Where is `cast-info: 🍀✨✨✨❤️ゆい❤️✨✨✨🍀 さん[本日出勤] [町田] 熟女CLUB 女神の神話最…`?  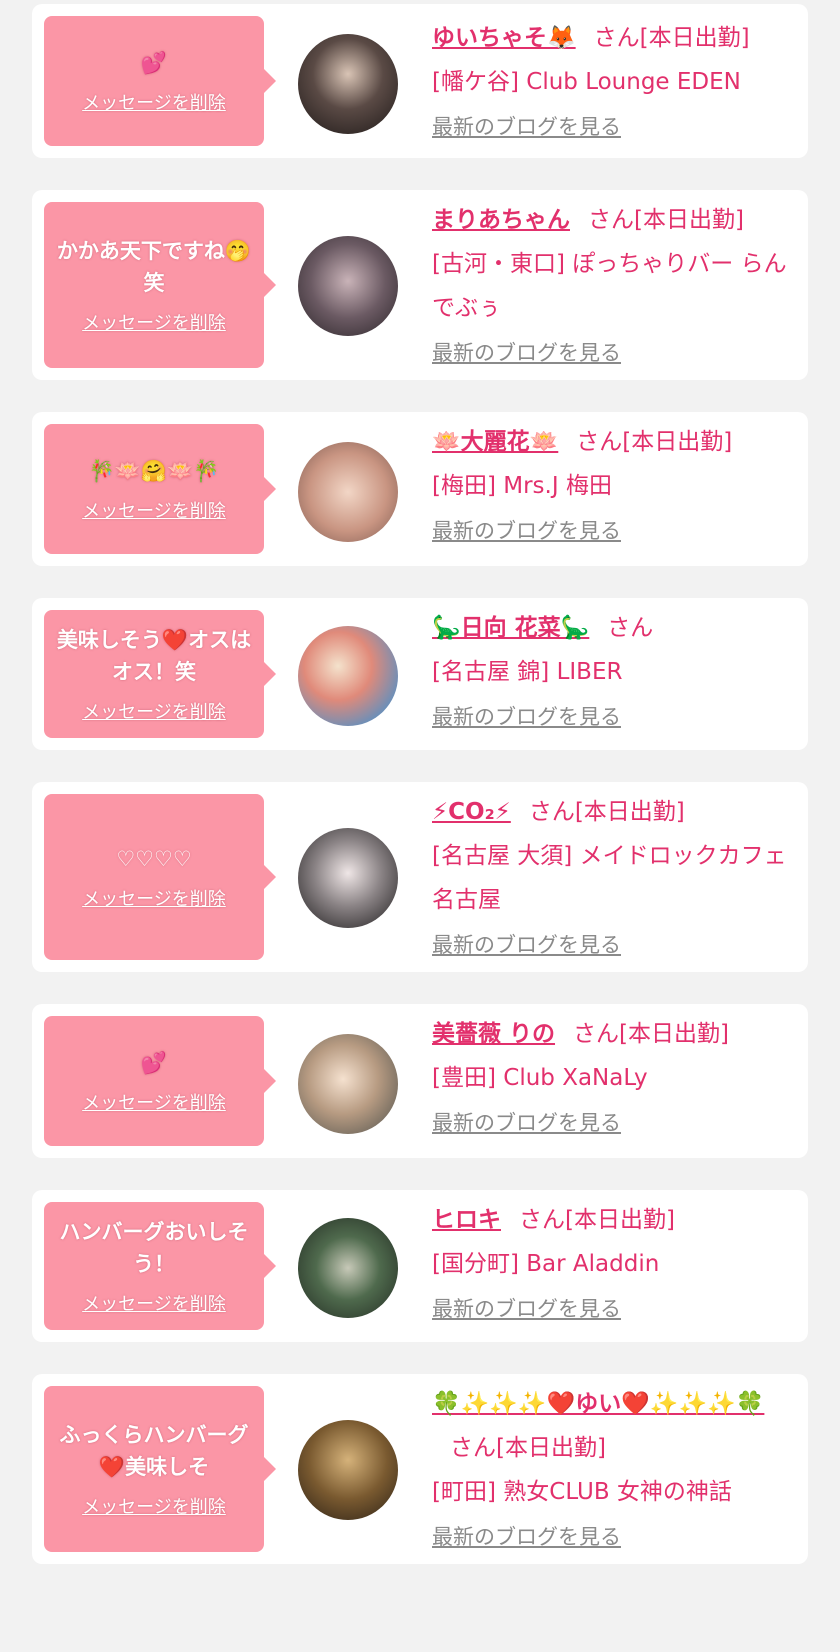
cast-info: 🍀✨✨✨❤️ゆい❤️✨✨✨🍀 さん[本日出勤] [町田] 熟女CLUB 女神の神話最… is located at coordinates (613, 1467).